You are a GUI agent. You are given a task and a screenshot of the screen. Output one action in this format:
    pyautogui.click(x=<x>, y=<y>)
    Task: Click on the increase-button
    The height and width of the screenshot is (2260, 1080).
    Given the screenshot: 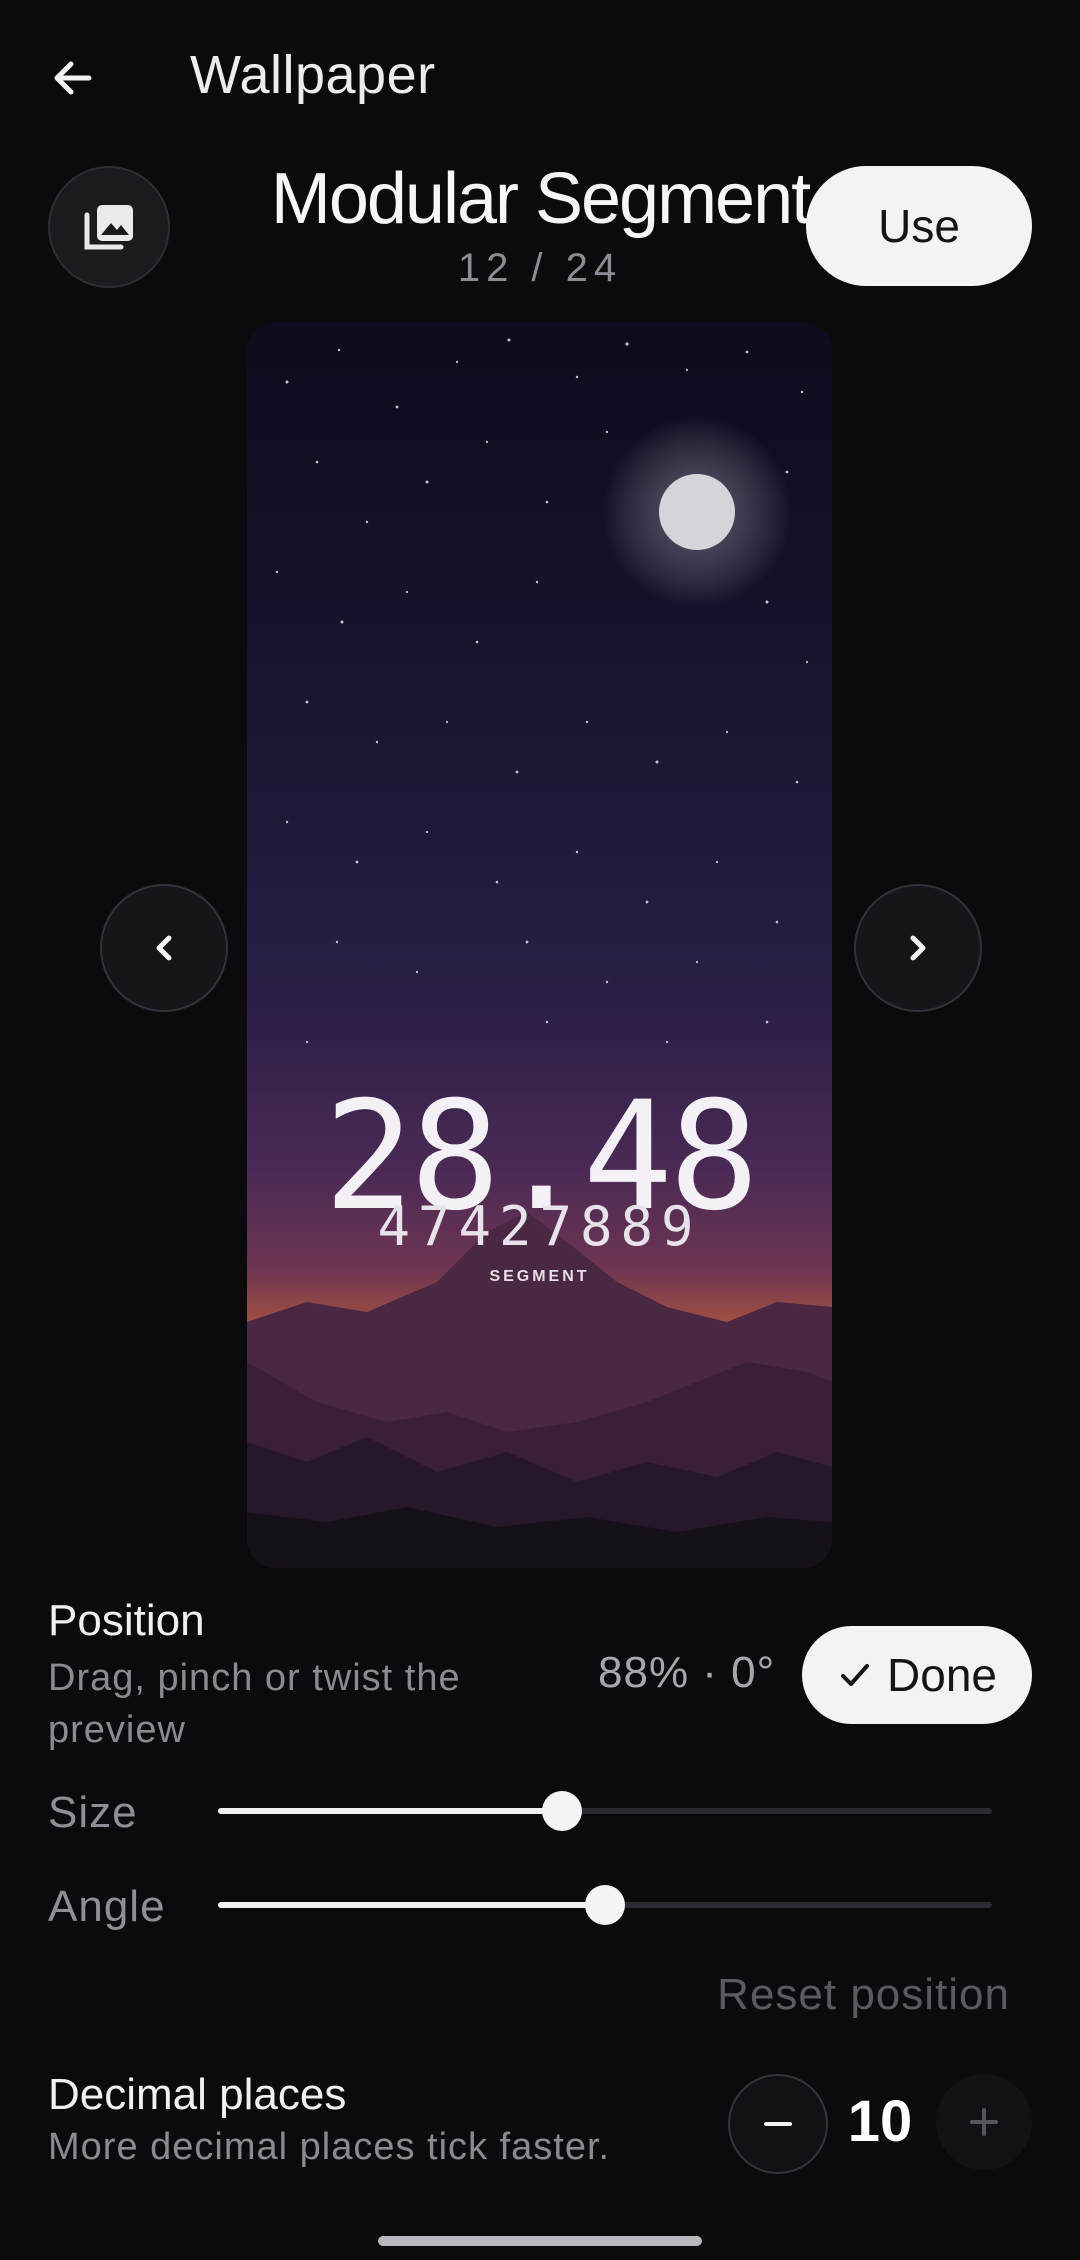 What is the action you would take?
    pyautogui.click(x=984, y=2122)
    